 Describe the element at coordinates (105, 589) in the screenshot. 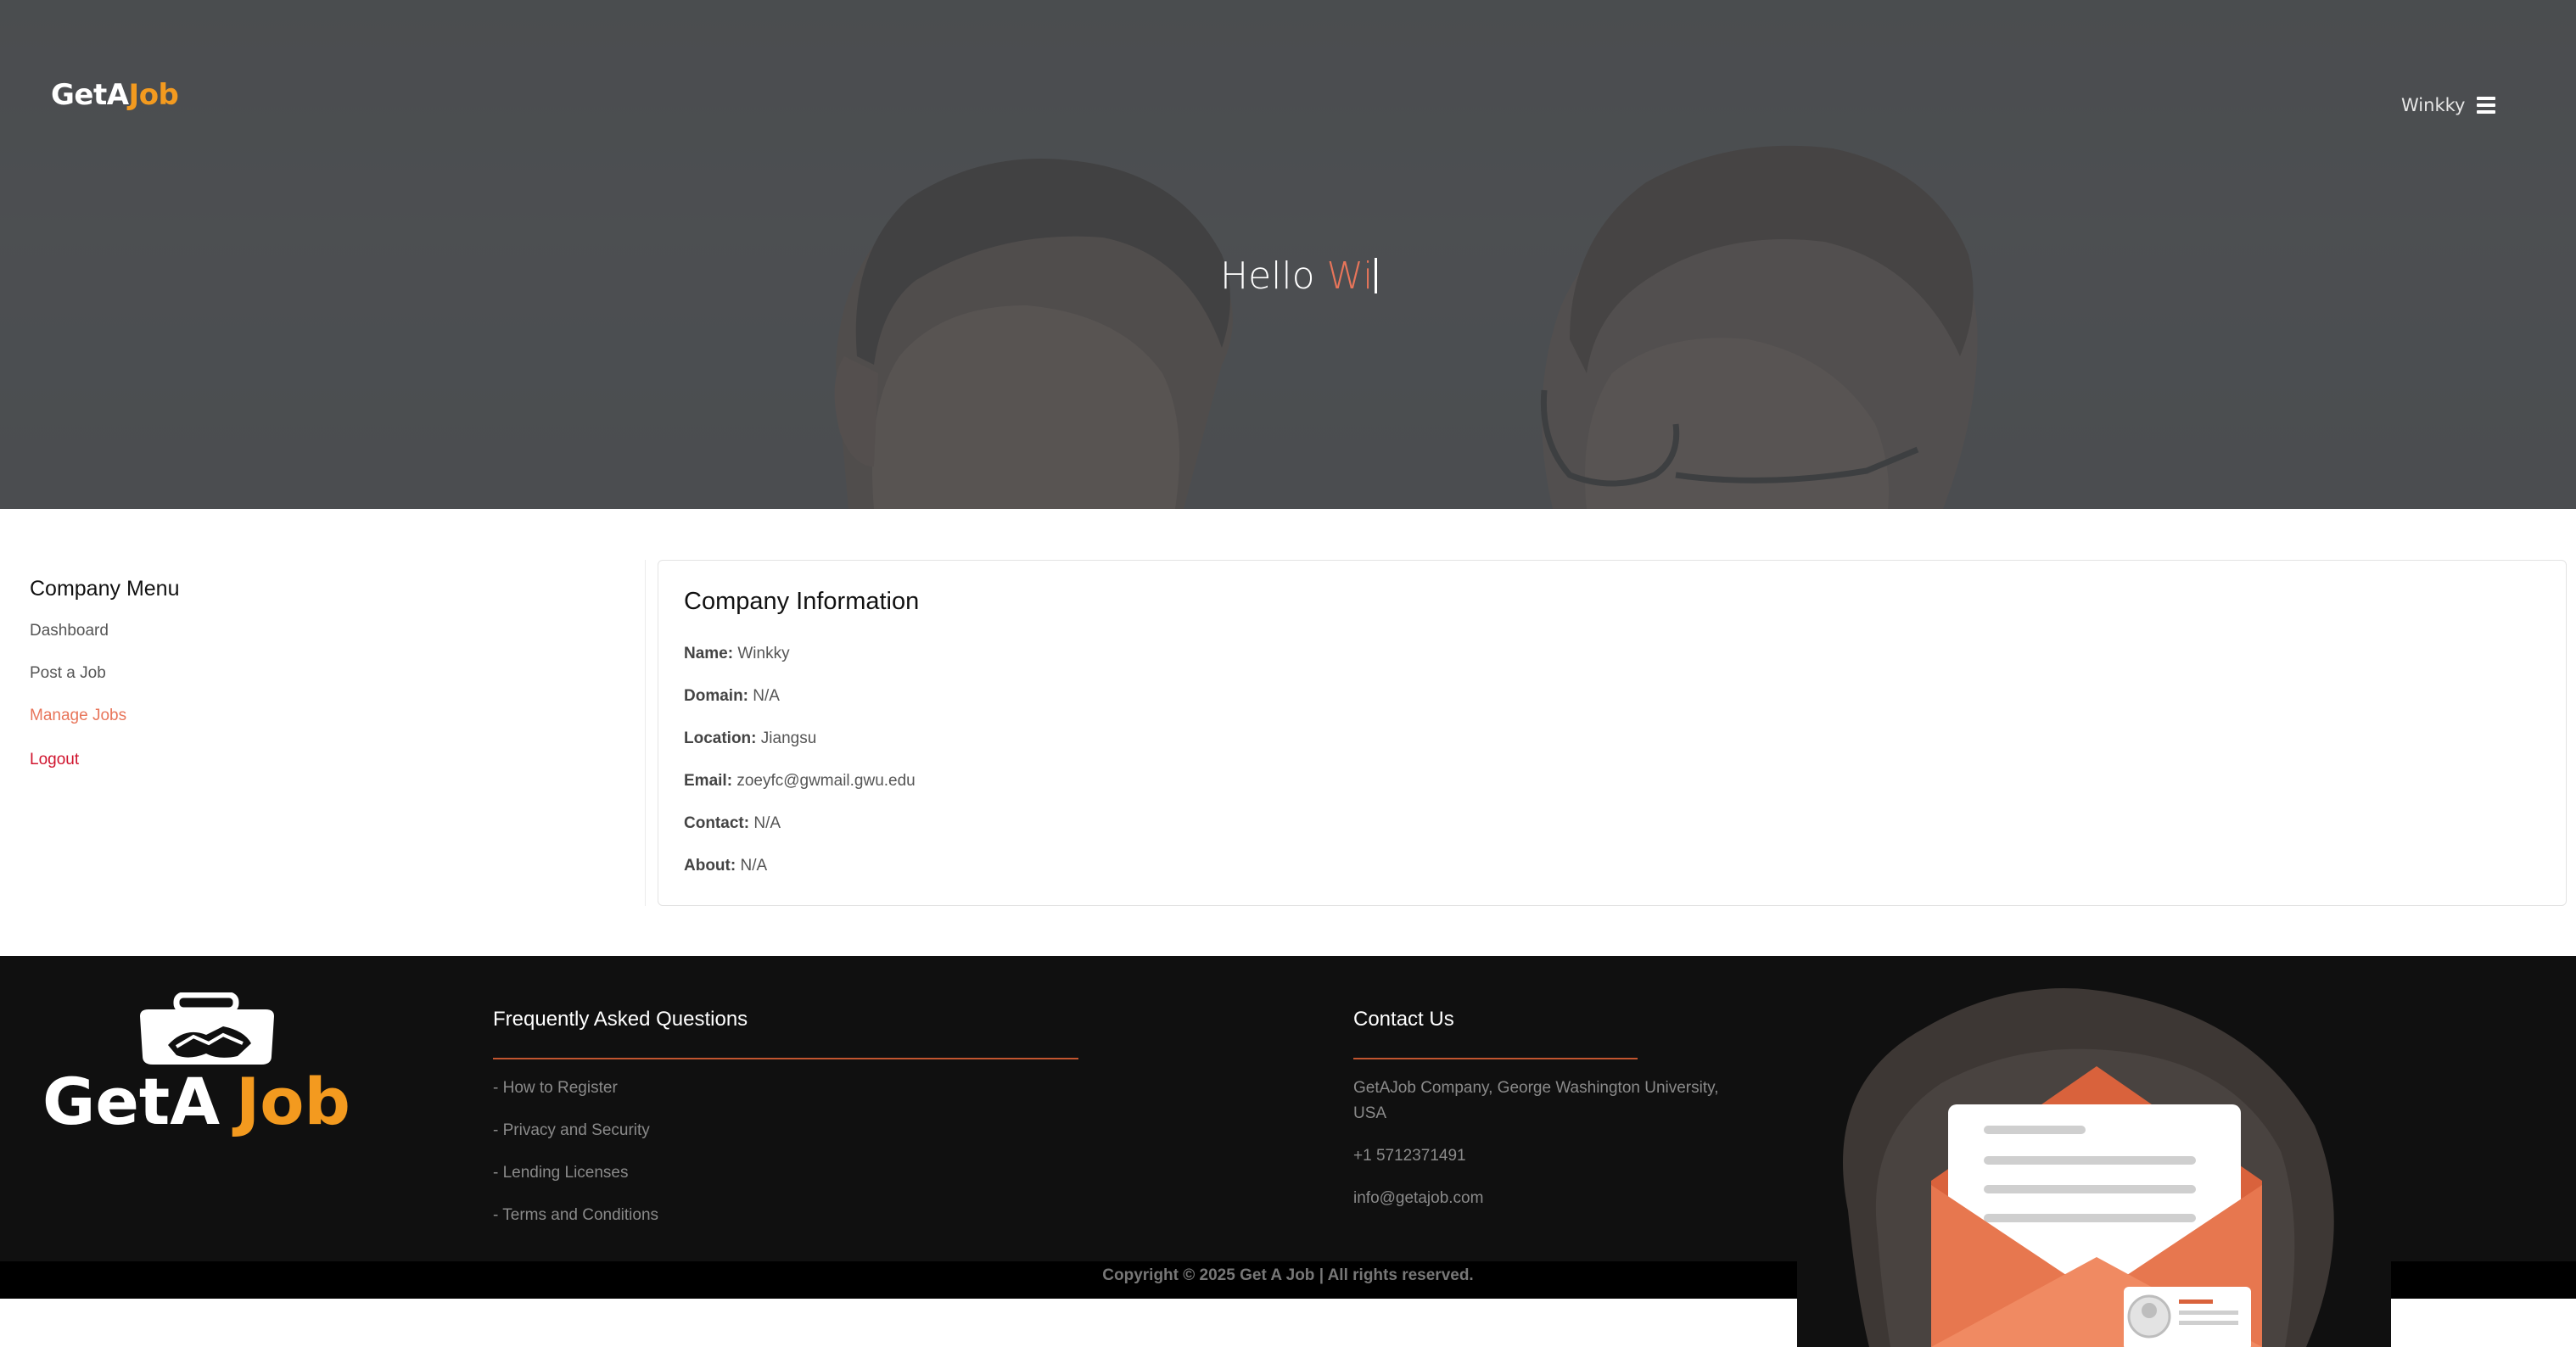

I see `sidebar-title: Company Menu` at that location.